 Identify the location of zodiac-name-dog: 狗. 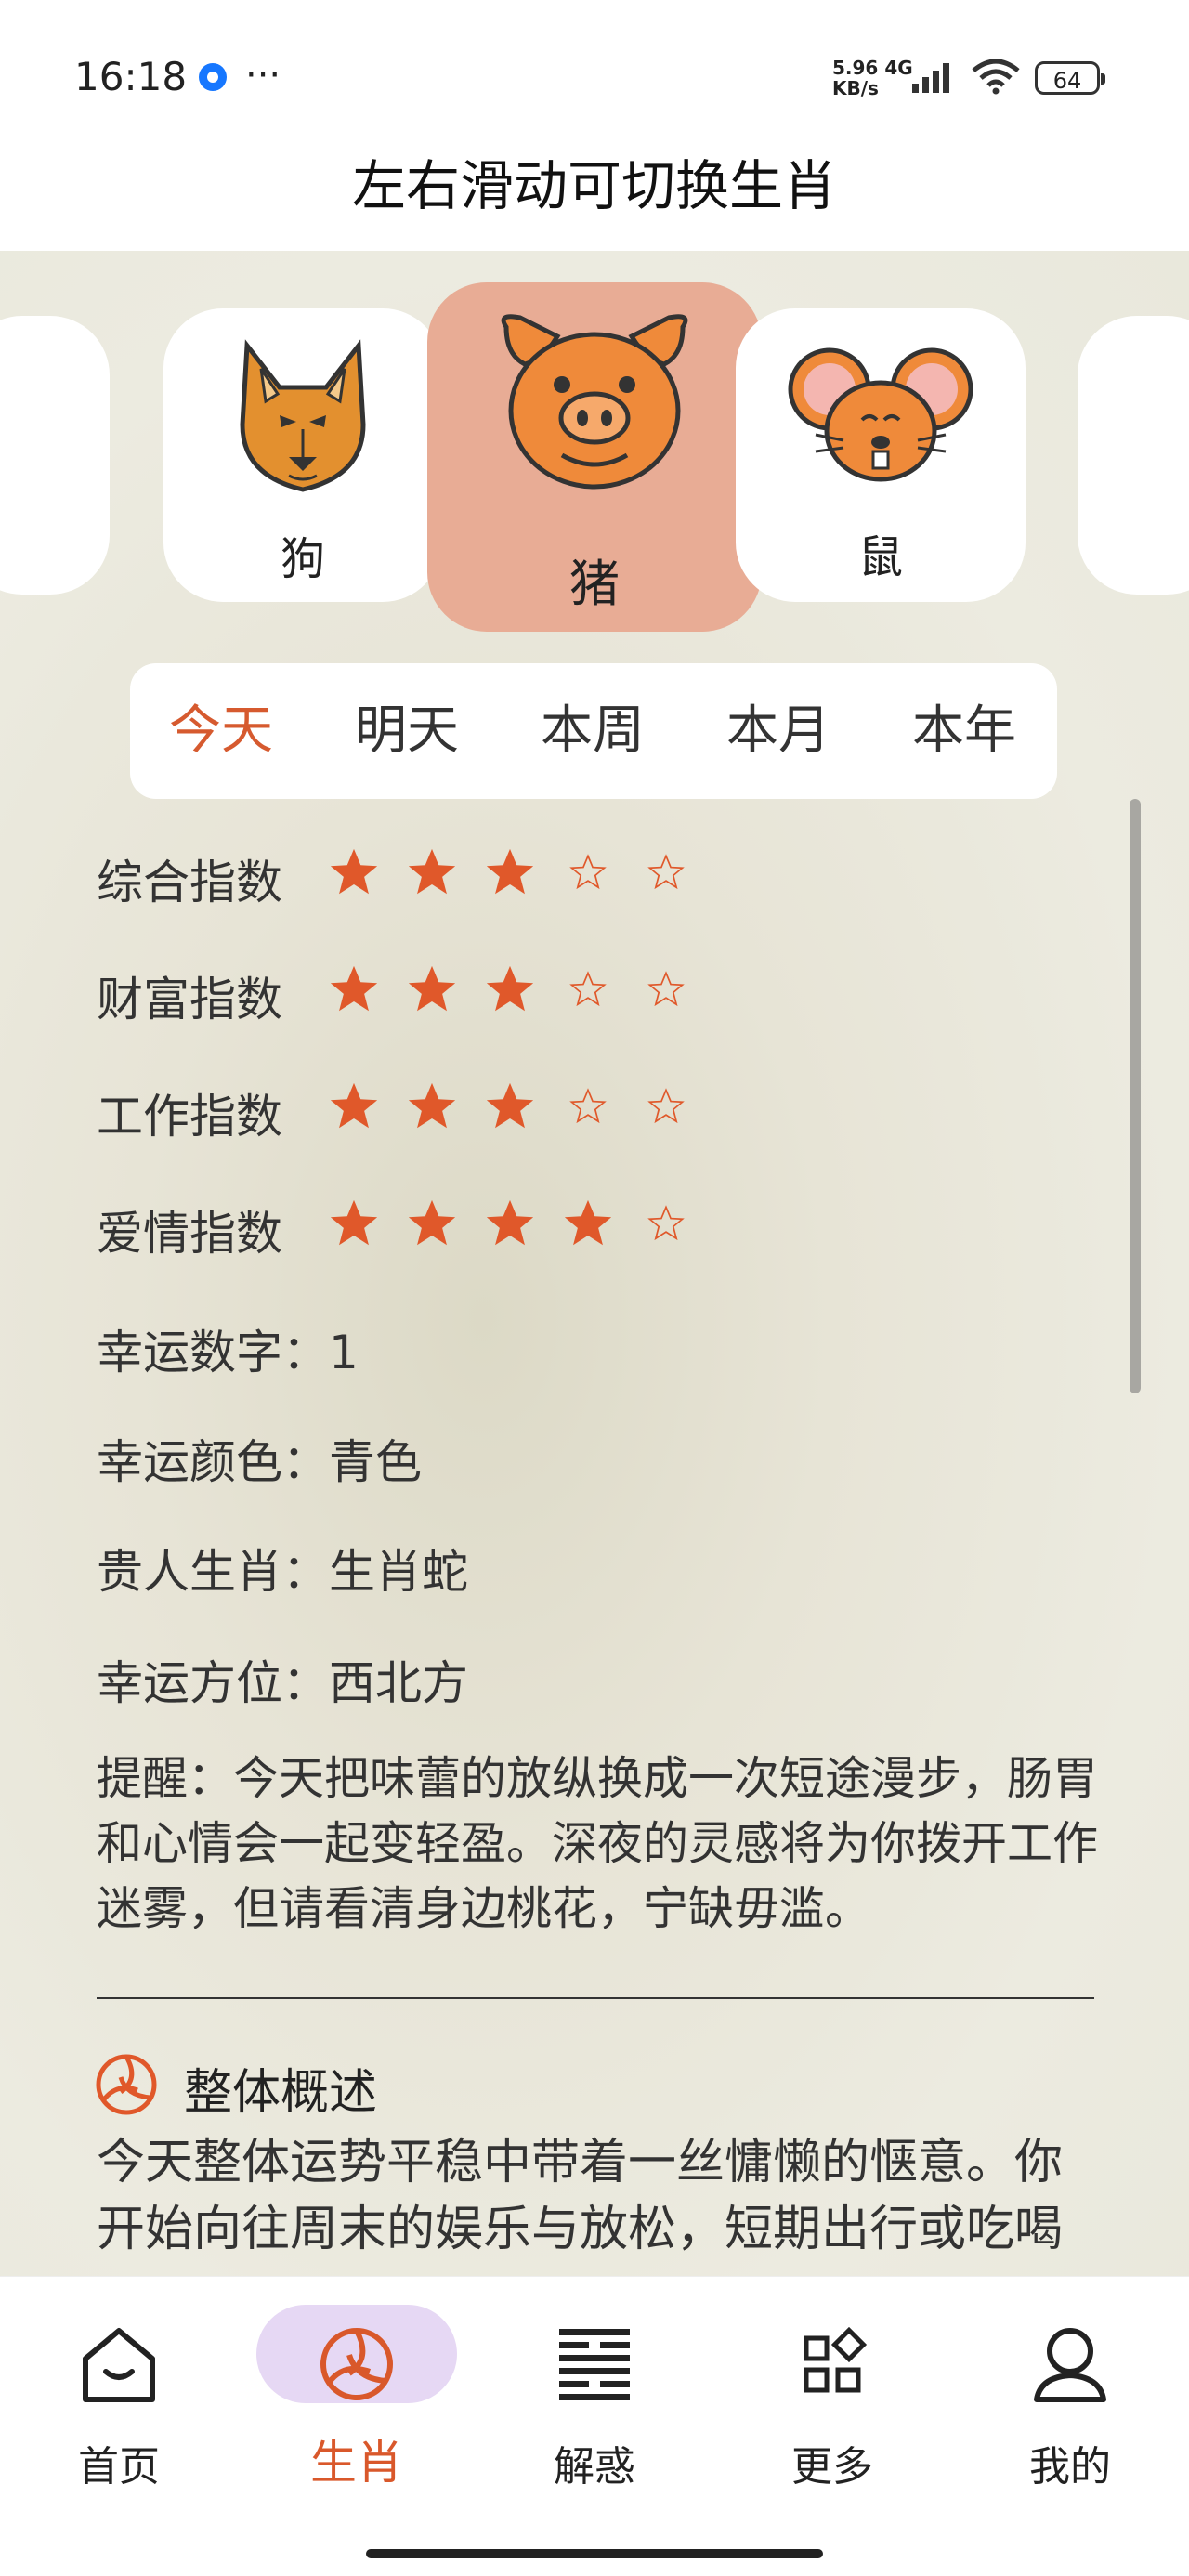
(302, 559).